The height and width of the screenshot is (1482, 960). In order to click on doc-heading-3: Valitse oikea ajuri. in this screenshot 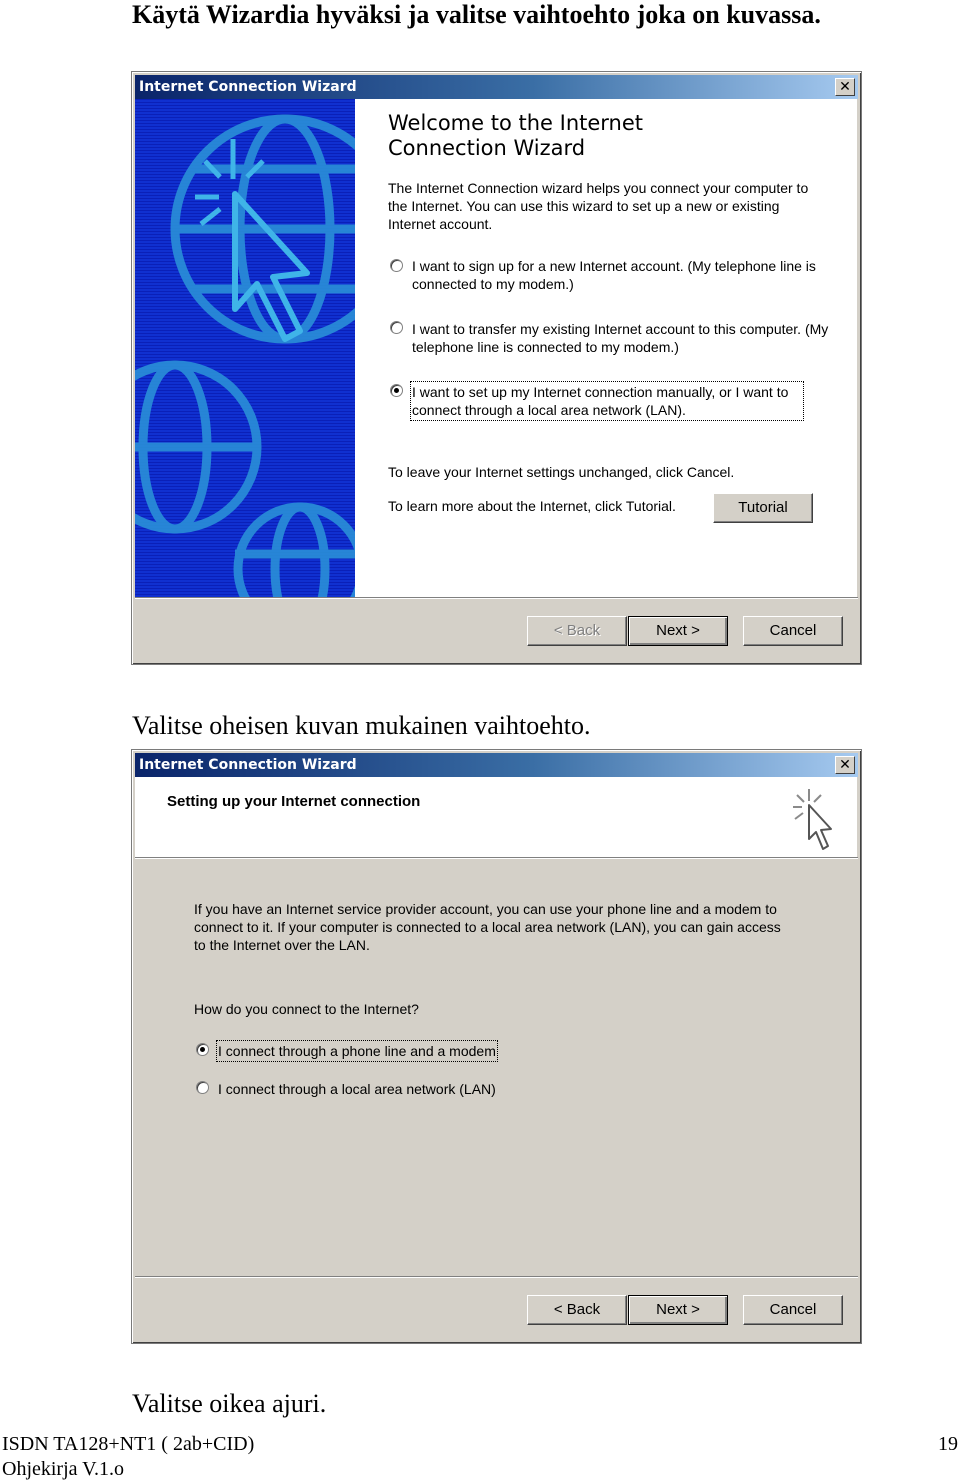, I will do `click(229, 1403)`.